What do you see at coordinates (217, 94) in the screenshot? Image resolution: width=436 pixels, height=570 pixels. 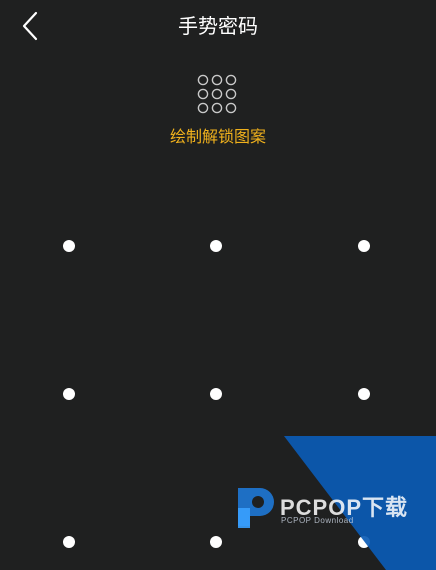 I see `pattern-grid-icon` at bounding box center [217, 94].